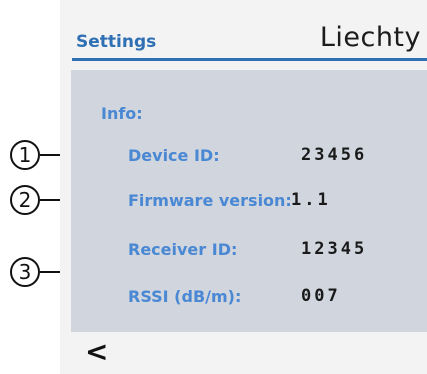 The height and width of the screenshot is (374, 427). I want to click on header: Settings Liechty, so click(243, 31).